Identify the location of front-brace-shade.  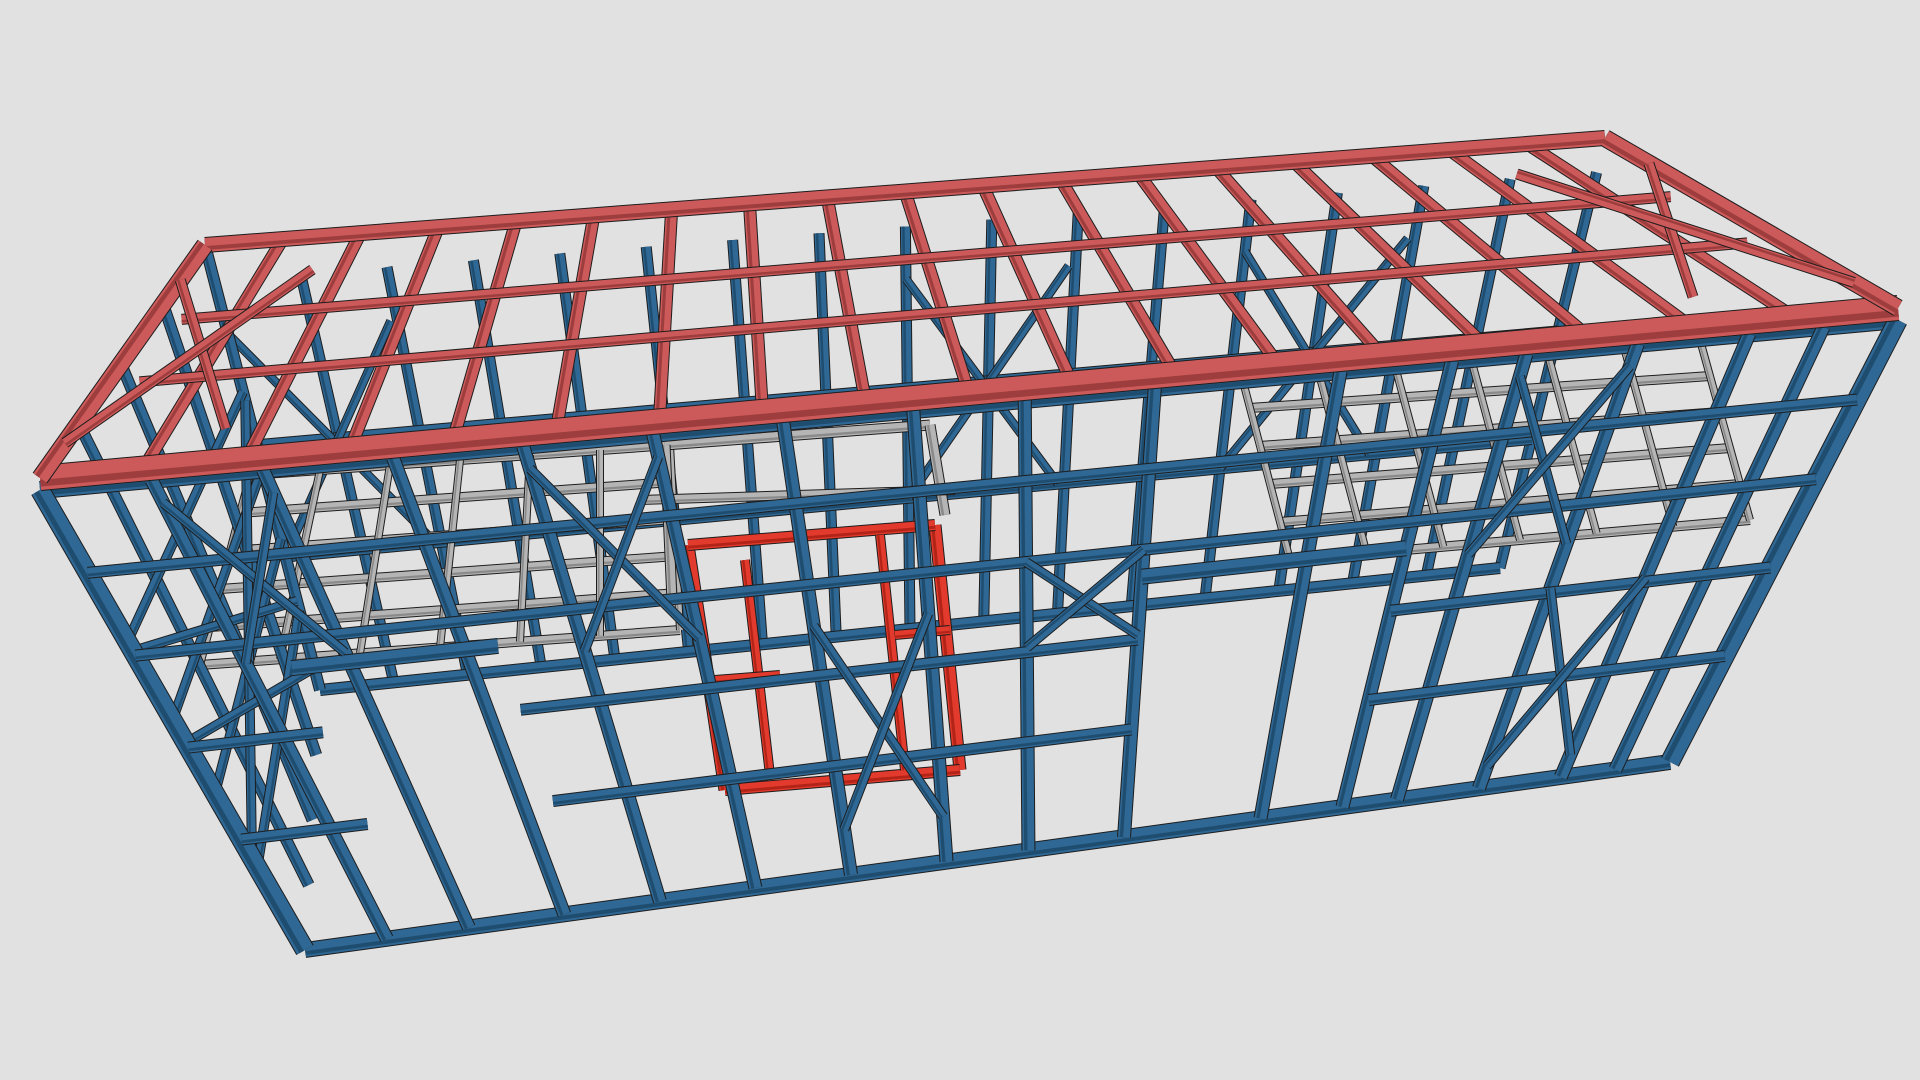
(884, 721).